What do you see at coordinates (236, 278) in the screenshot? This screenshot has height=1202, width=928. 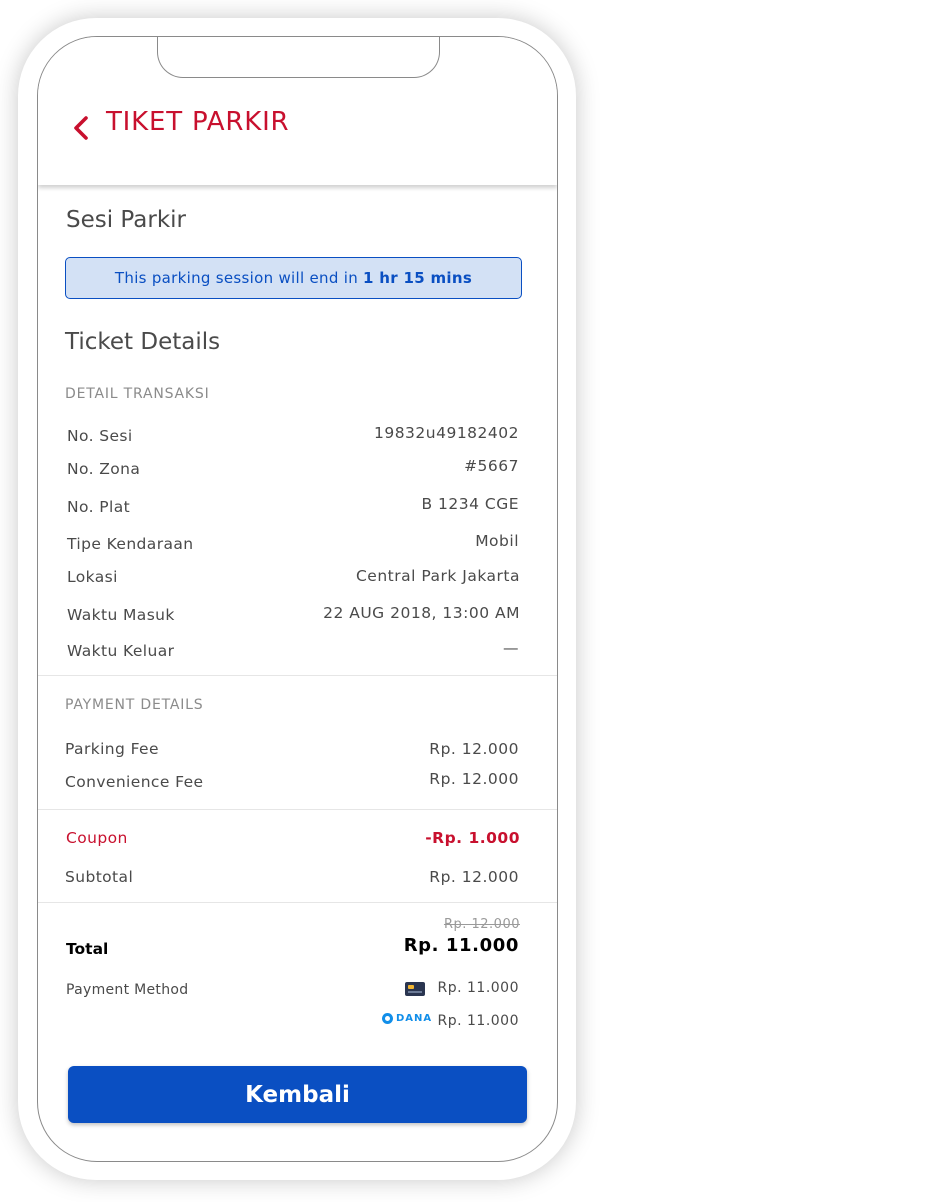 I see `session-banner-text: This parking session will end in` at bounding box center [236, 278].